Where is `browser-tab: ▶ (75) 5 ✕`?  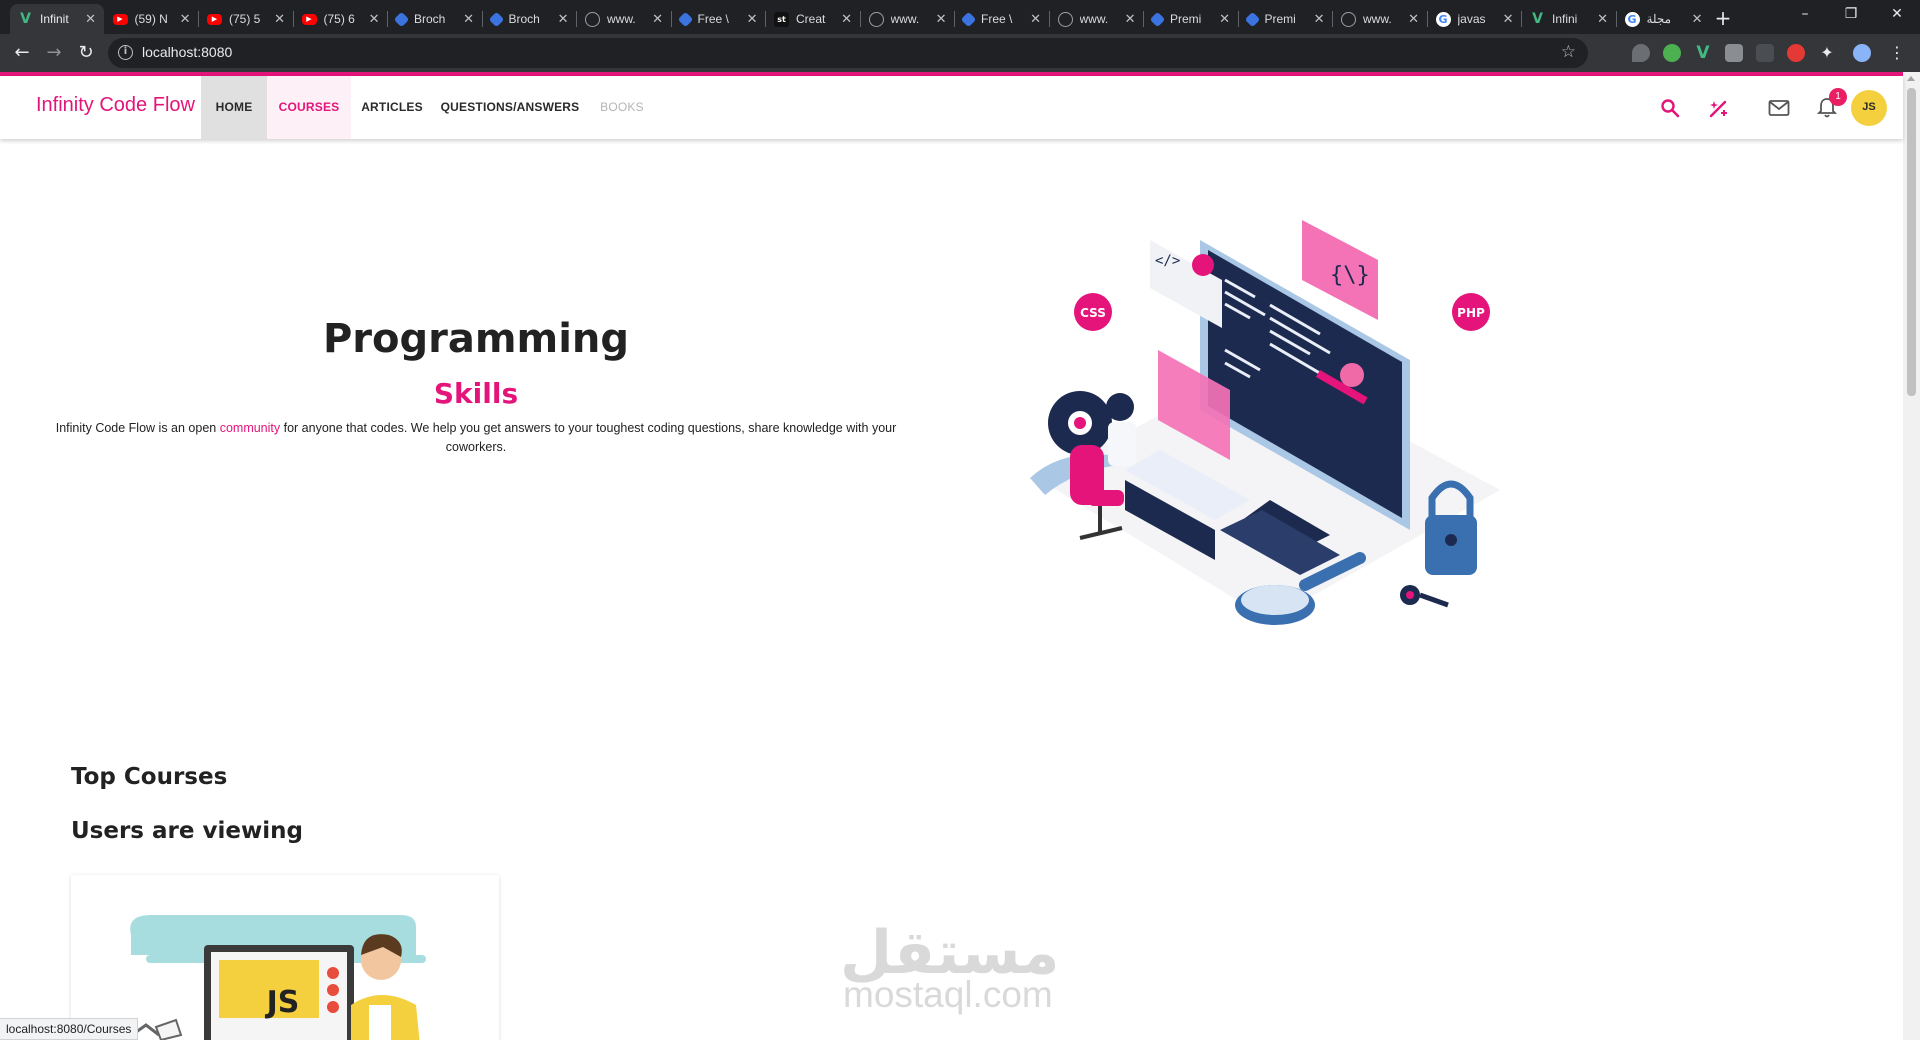 browser-tab: ▶ (75) 5 ✕ is located at coordinates (246, 19).